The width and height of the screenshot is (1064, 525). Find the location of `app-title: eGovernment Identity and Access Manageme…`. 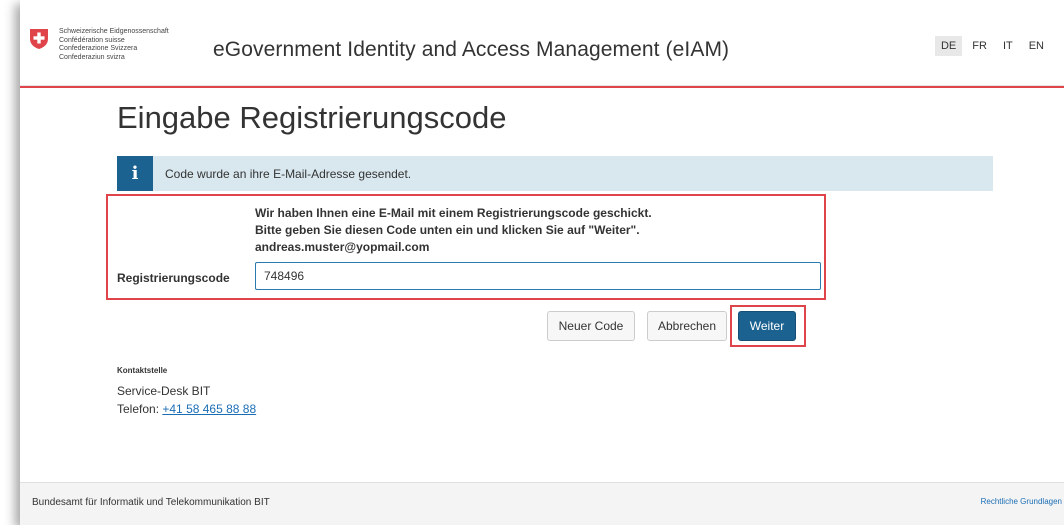

app-title: eGovernment Identity and Access Manageme… is located at coordinates (471, 49).